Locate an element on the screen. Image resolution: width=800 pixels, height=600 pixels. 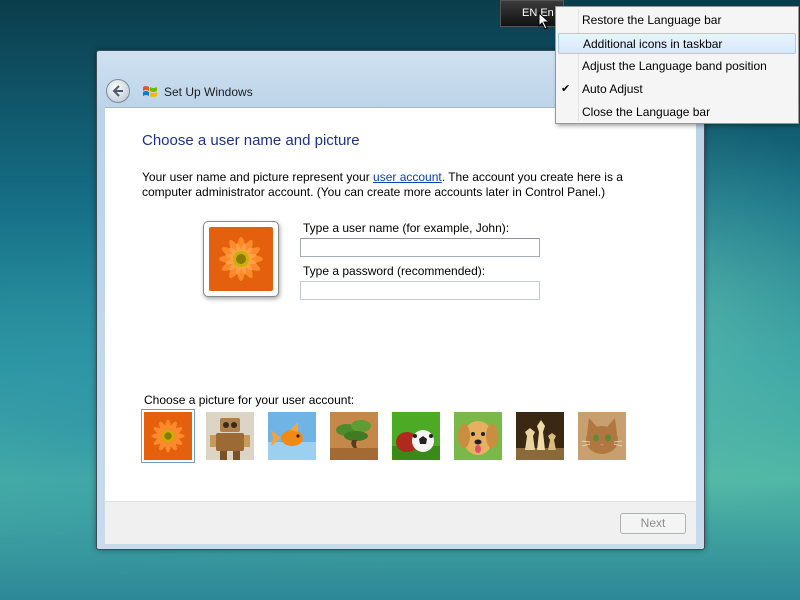
chess-pieces-icon is located at coordinates (540, 436).